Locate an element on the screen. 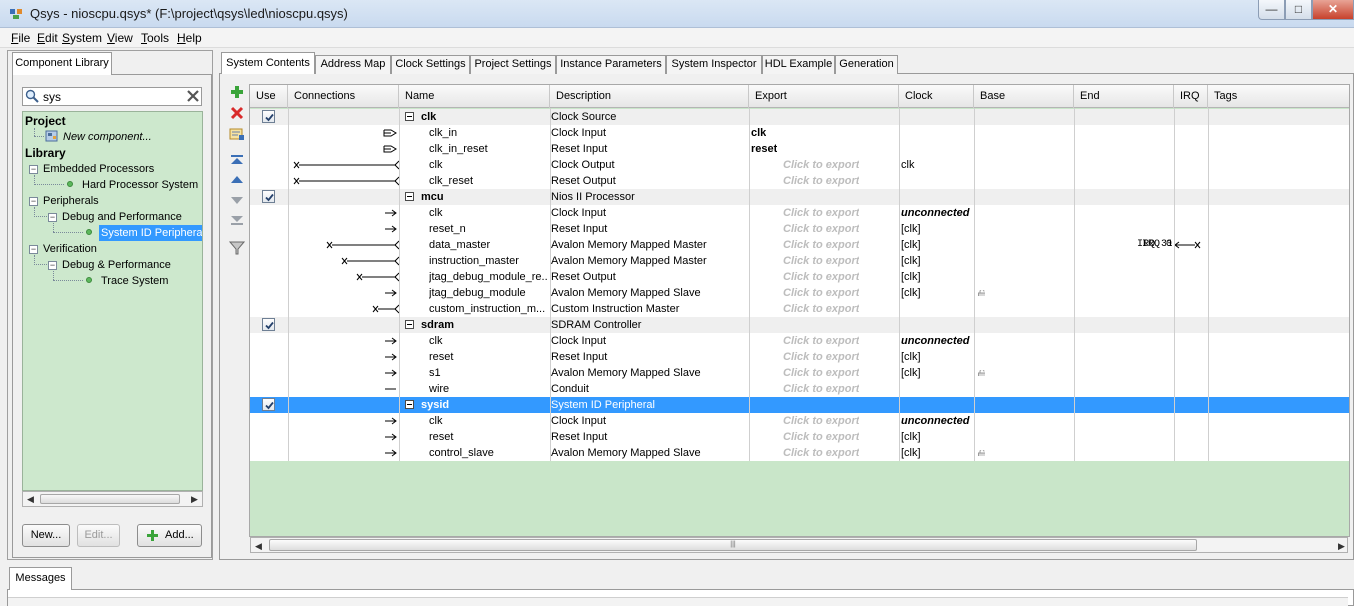 The height and width of the screenshot is (606, 1354). maximize-button: □ is located at coordinates (1298, 10).